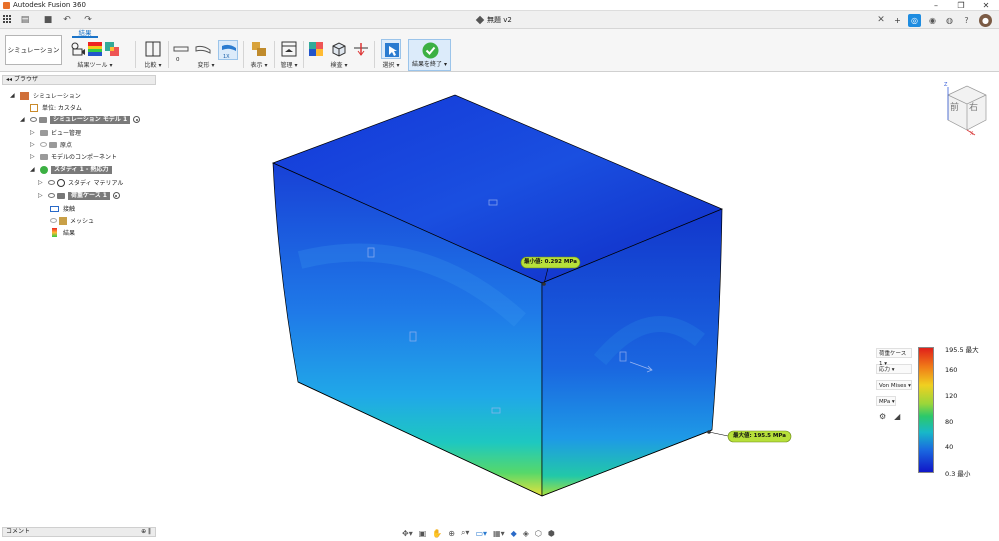  I want to click on unit-select: MPa ▾, so click(886, 401).